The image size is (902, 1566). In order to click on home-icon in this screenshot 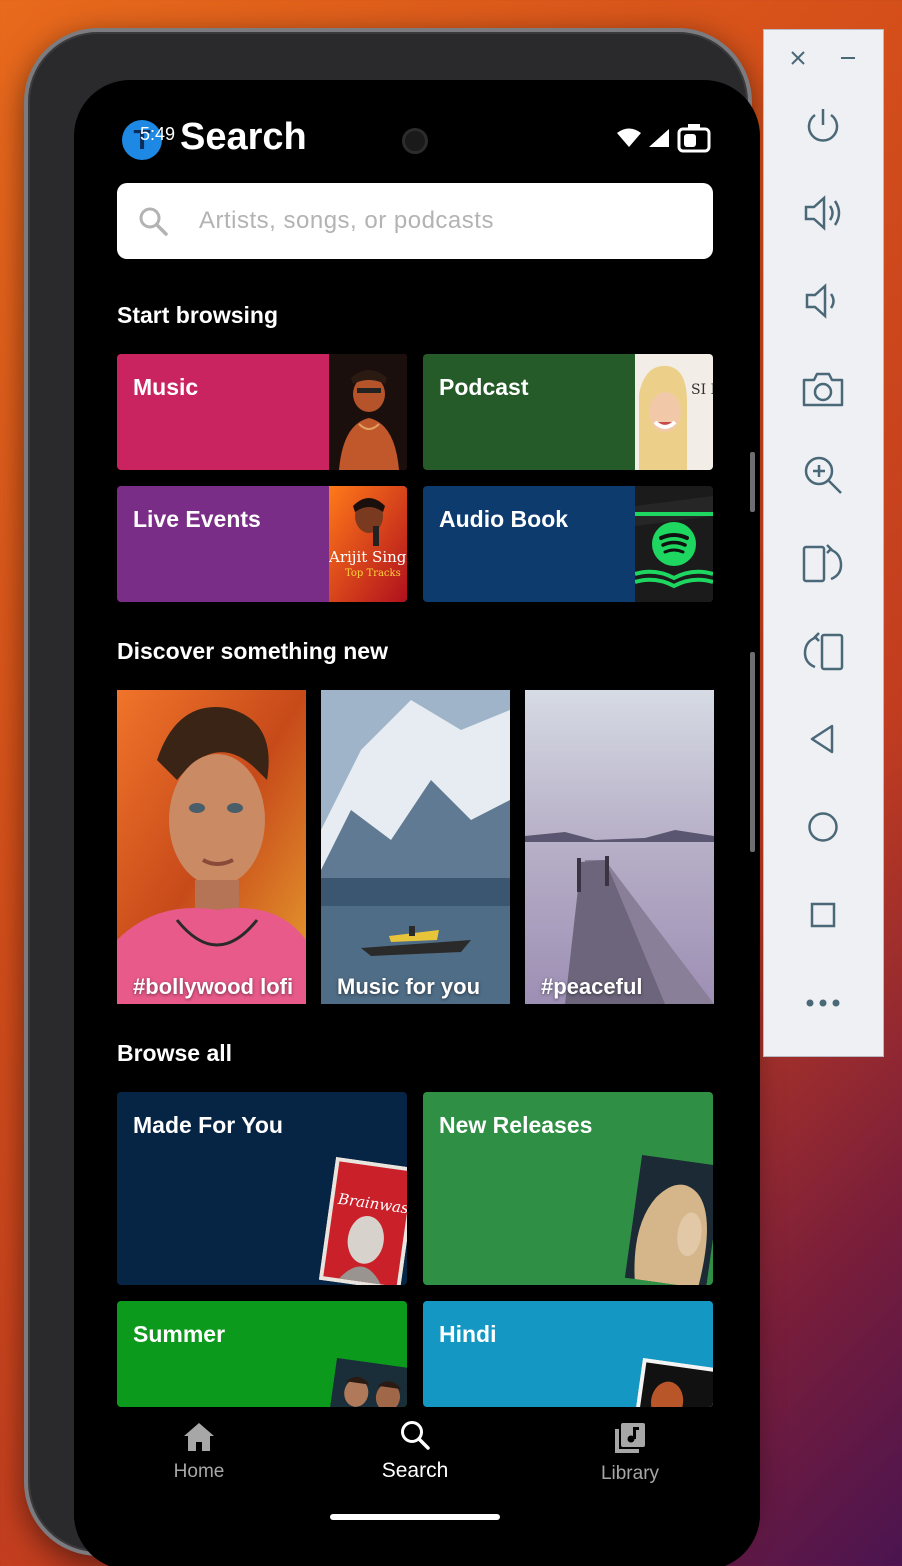, I will do `click(199, 1437)`.